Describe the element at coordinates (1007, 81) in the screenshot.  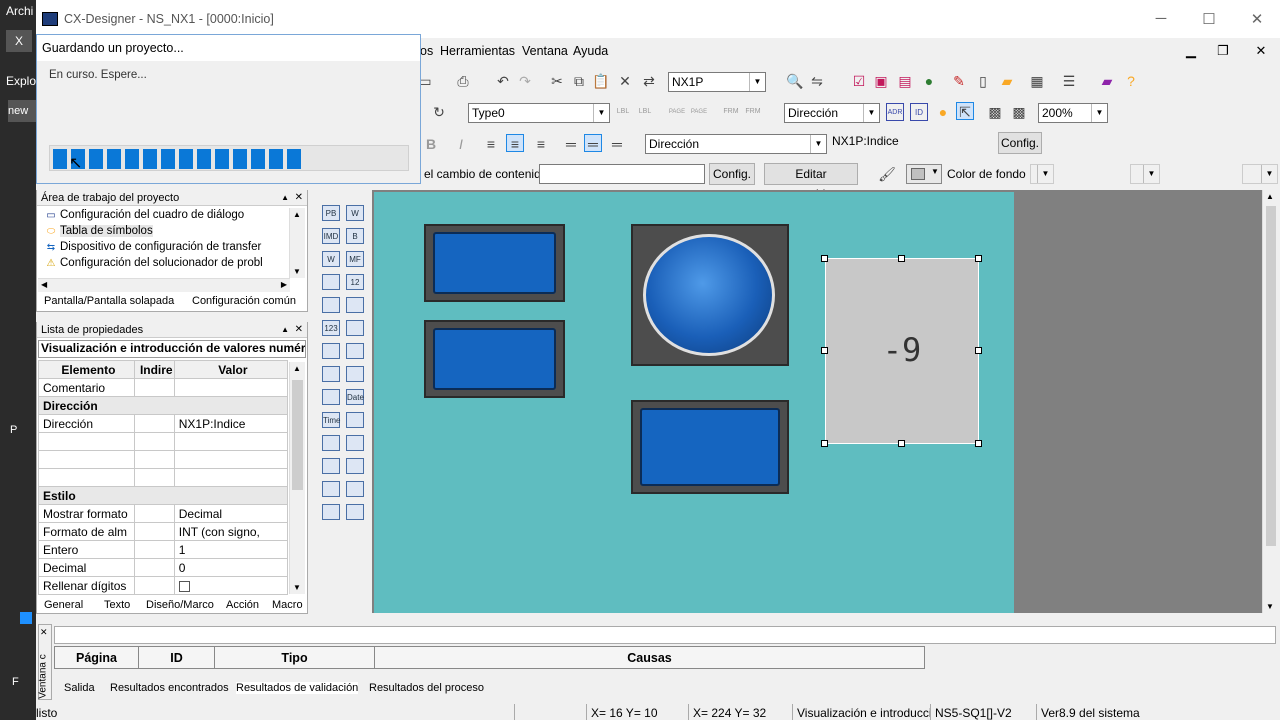
I see `folder-icon: ▰` at that location.